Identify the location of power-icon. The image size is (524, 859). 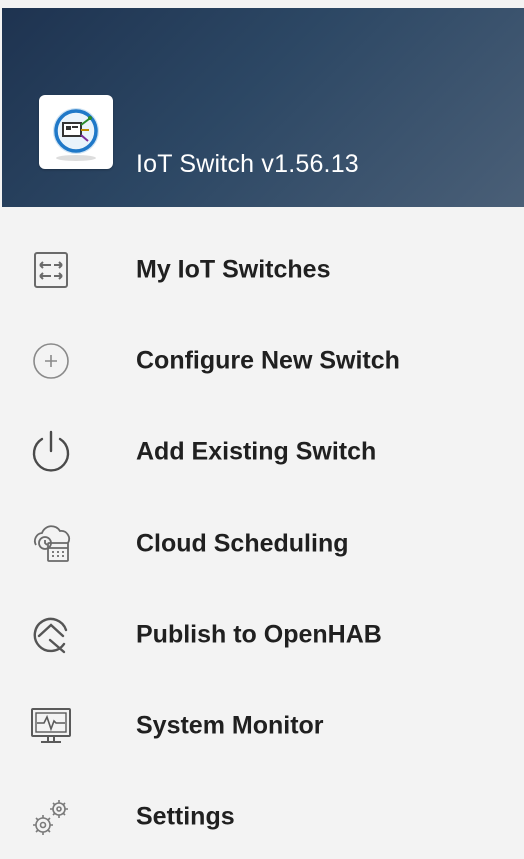
(51, 452).